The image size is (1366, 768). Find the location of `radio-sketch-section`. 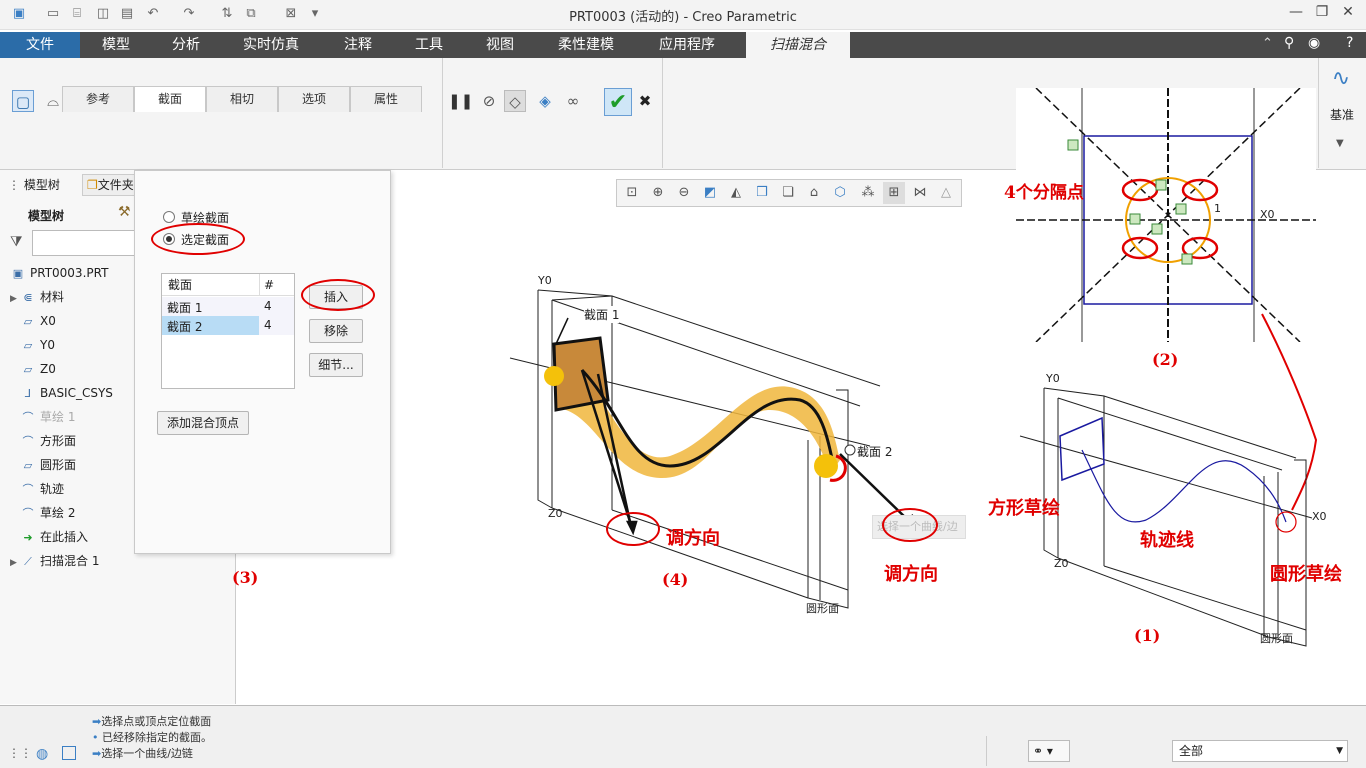

radio-sketch-section is located at coordinates (169, 217).